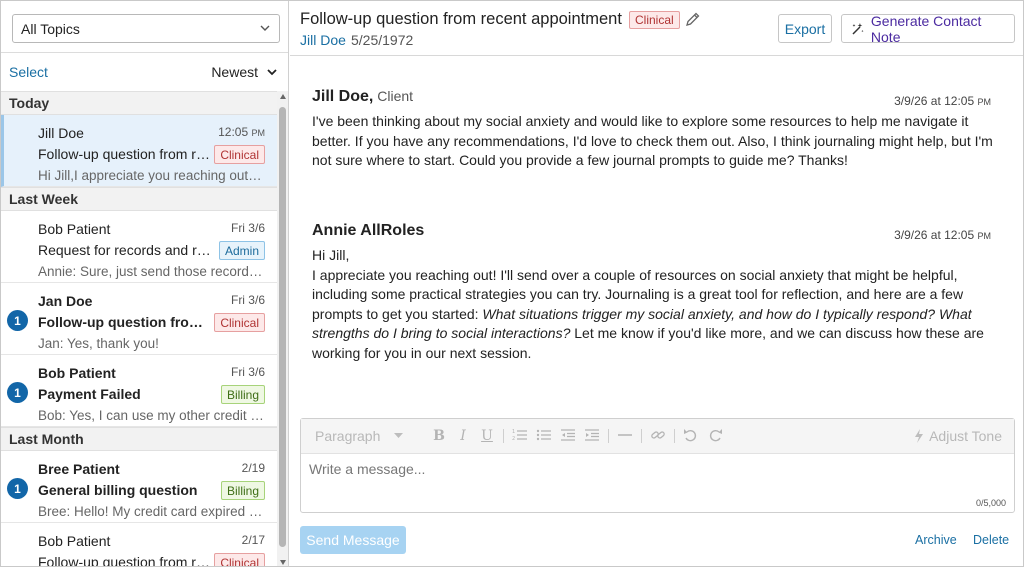  Describe the element at coordinates (151, 415) in the screenshot. I see `thread-preview: Bob: Yes, I can use my other credit card` at that location.